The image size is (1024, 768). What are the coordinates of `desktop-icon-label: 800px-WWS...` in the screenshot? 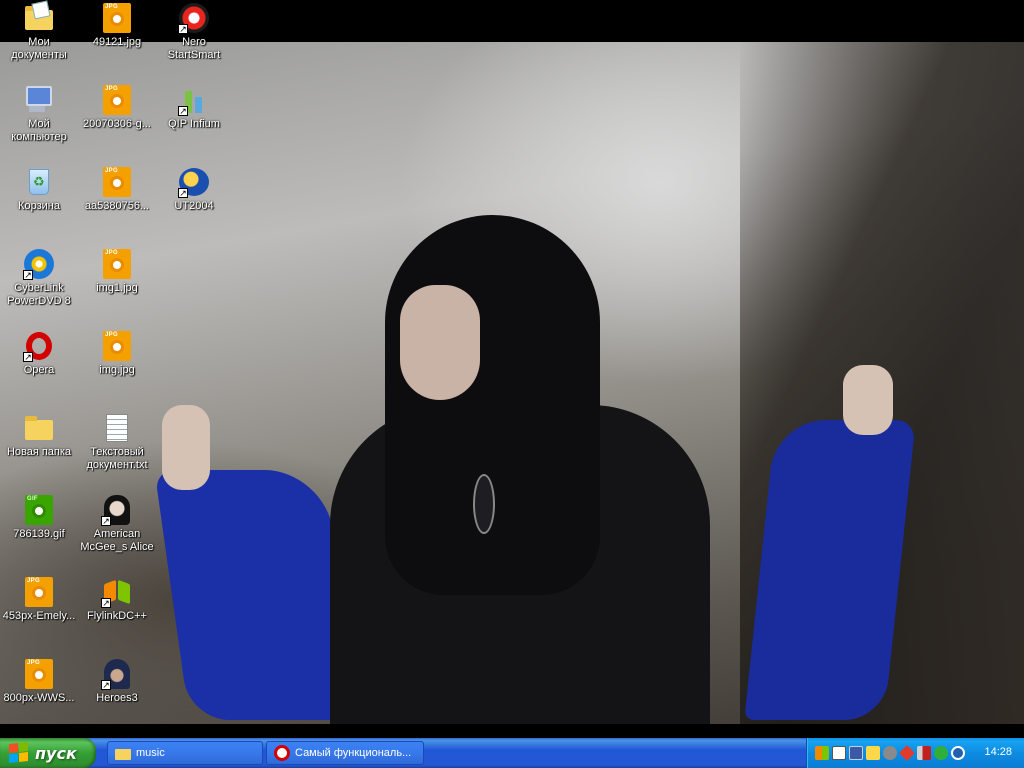 It's located at (39, 698).